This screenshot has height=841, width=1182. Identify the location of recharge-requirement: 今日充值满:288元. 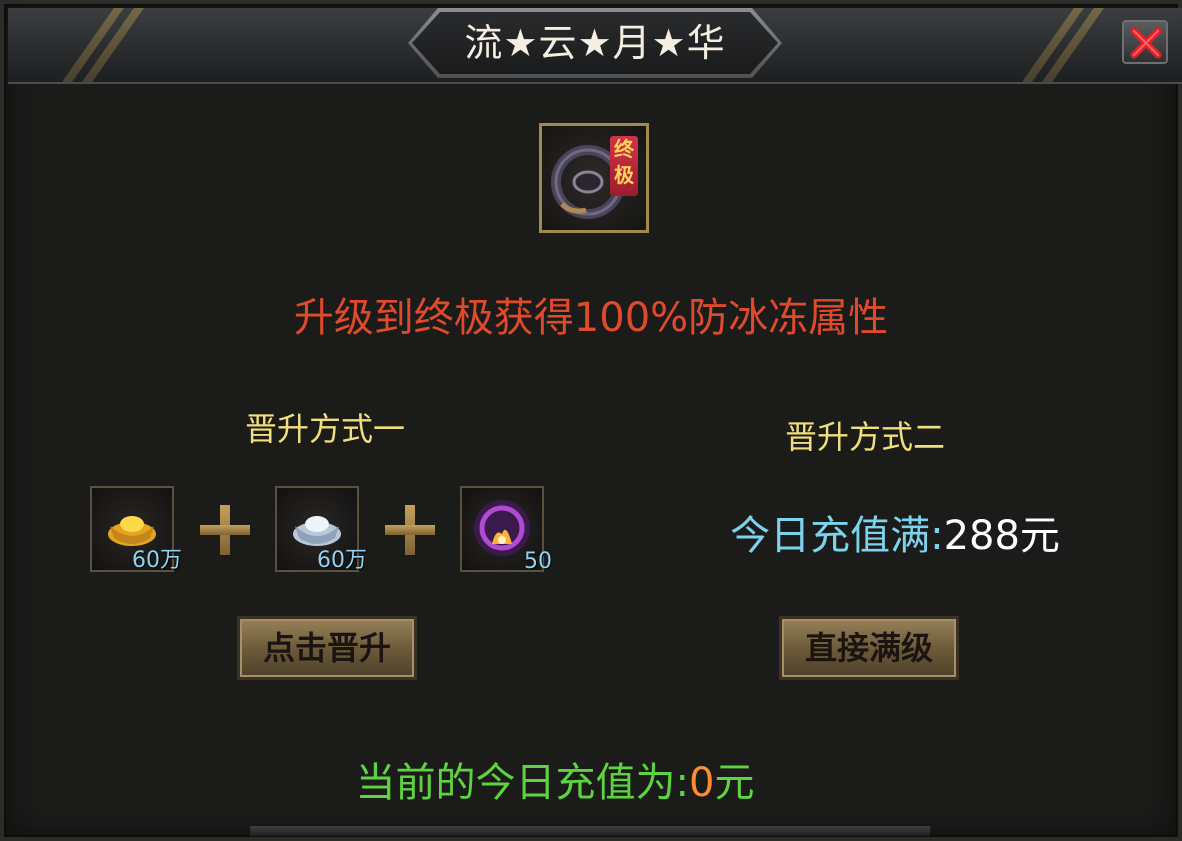
(895, 532).